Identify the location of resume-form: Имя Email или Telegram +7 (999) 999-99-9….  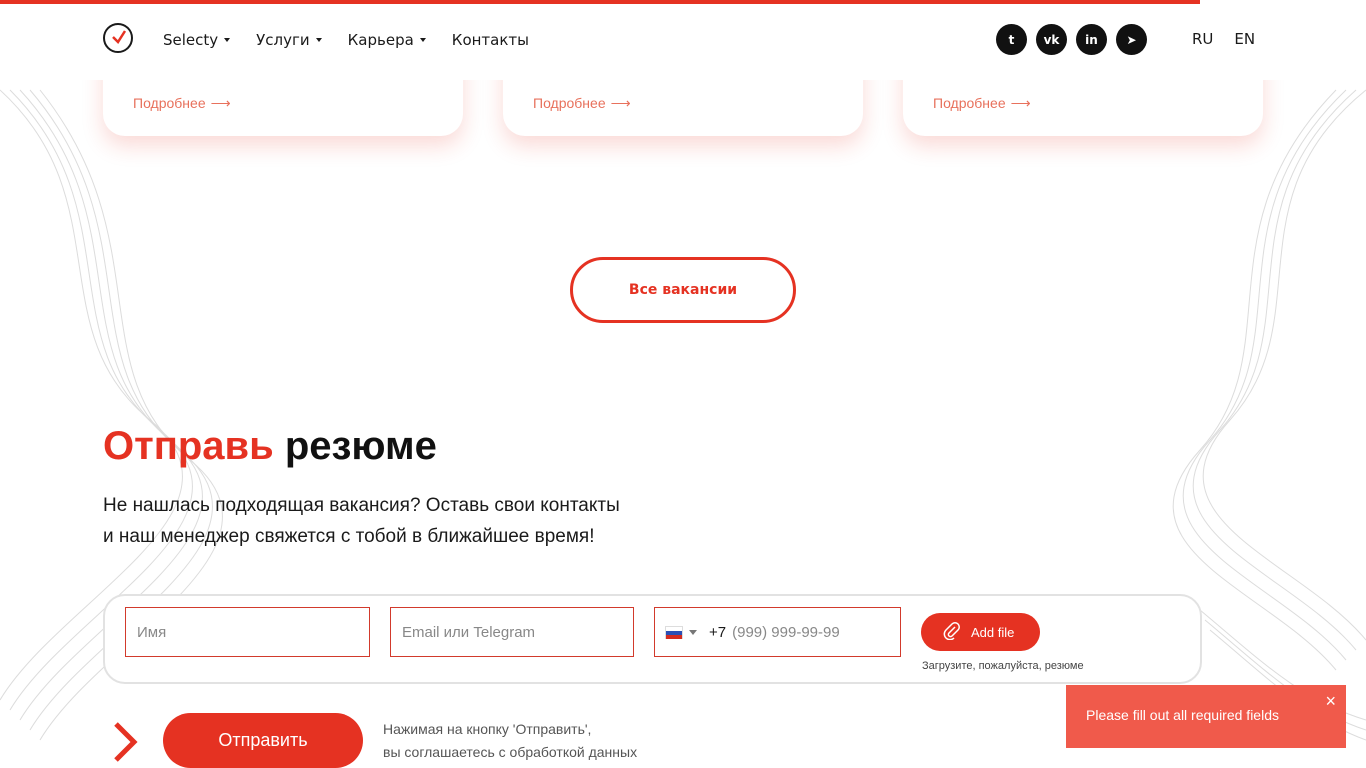
(652, 639).